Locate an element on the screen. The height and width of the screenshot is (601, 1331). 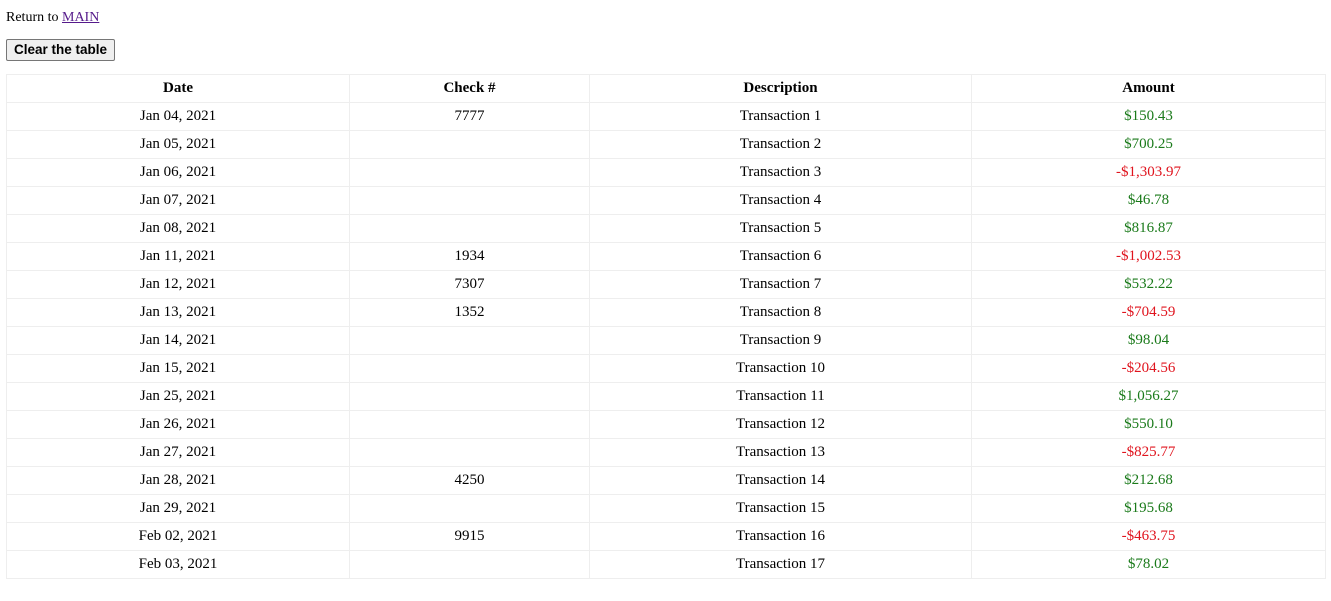
cell-date: Jan 04, 2021 is located at coordinates (178, 116).